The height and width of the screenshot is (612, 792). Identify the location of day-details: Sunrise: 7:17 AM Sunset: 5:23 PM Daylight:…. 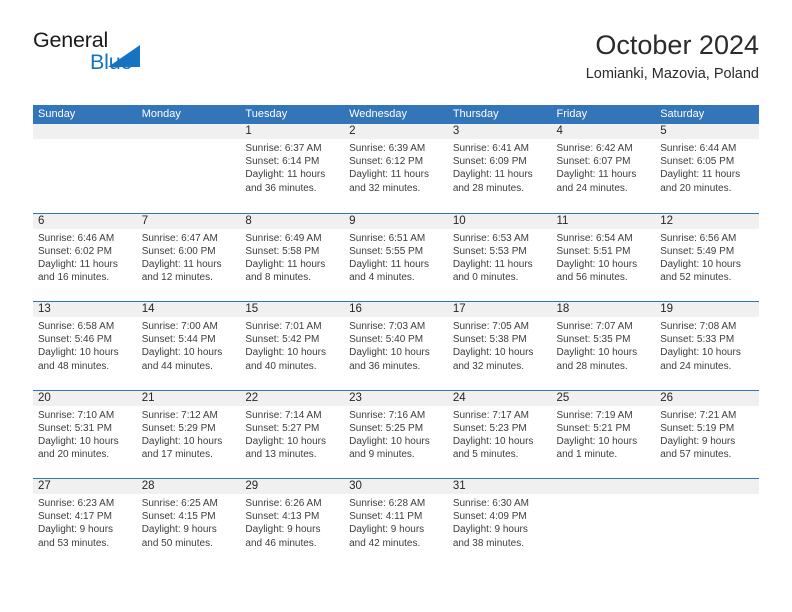
(500, 434).